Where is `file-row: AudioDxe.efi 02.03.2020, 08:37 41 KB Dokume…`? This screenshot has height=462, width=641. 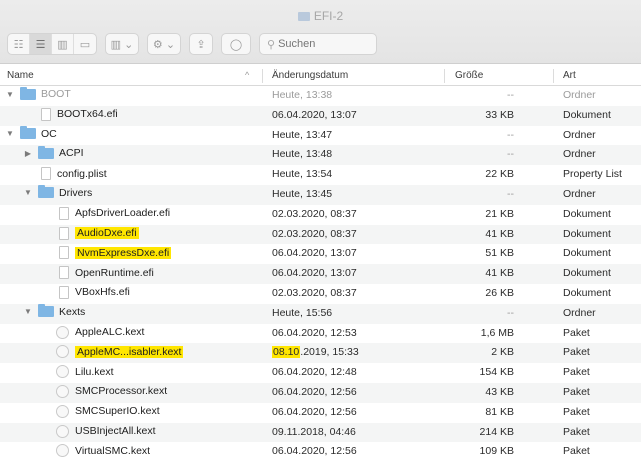
file-row: AudioDxe.efi 02.03.2020, 08:37 41 KB Dokume… is located at coordinates (320, 234).